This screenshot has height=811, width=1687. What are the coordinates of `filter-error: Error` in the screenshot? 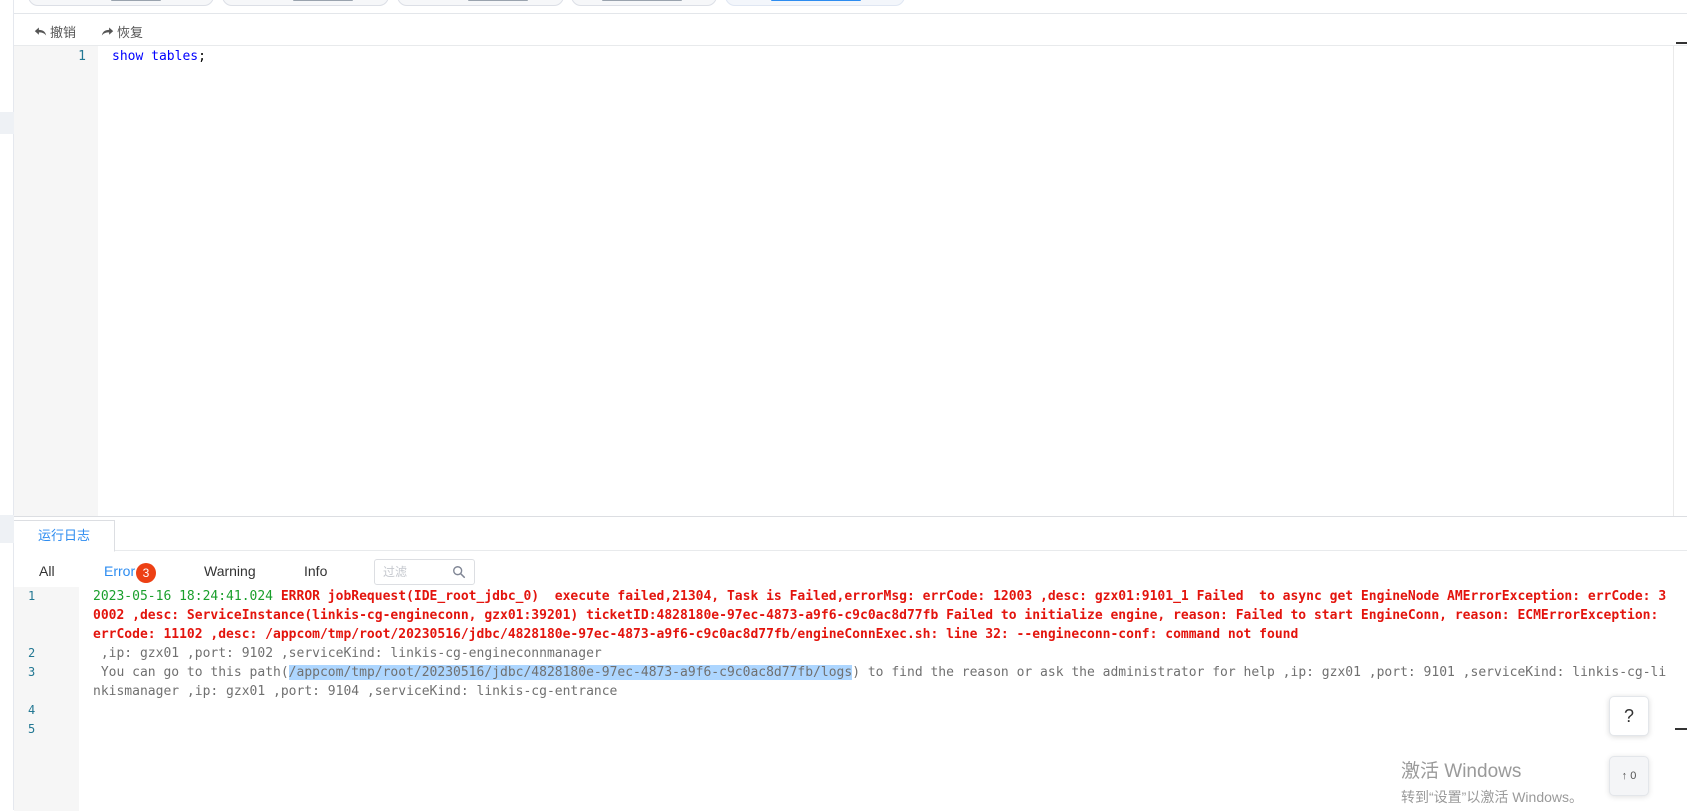 It's located at (119, 571).